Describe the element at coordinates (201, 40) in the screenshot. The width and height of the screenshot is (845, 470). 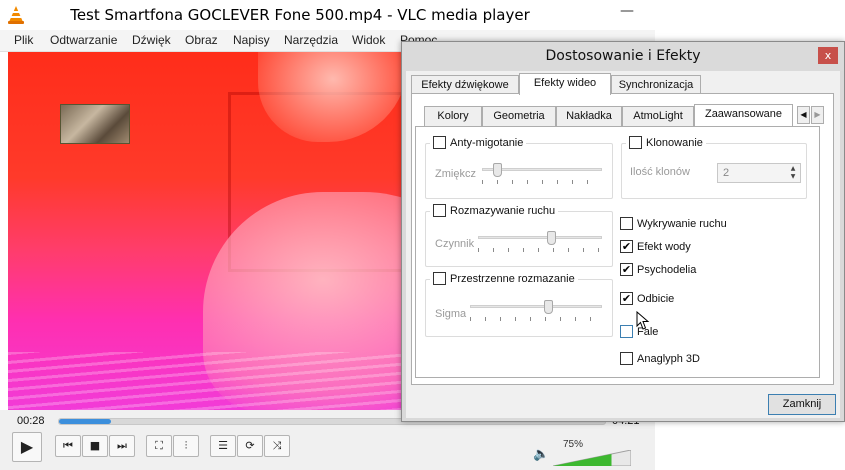
I see `menu-obraz: Obraz` at that location.